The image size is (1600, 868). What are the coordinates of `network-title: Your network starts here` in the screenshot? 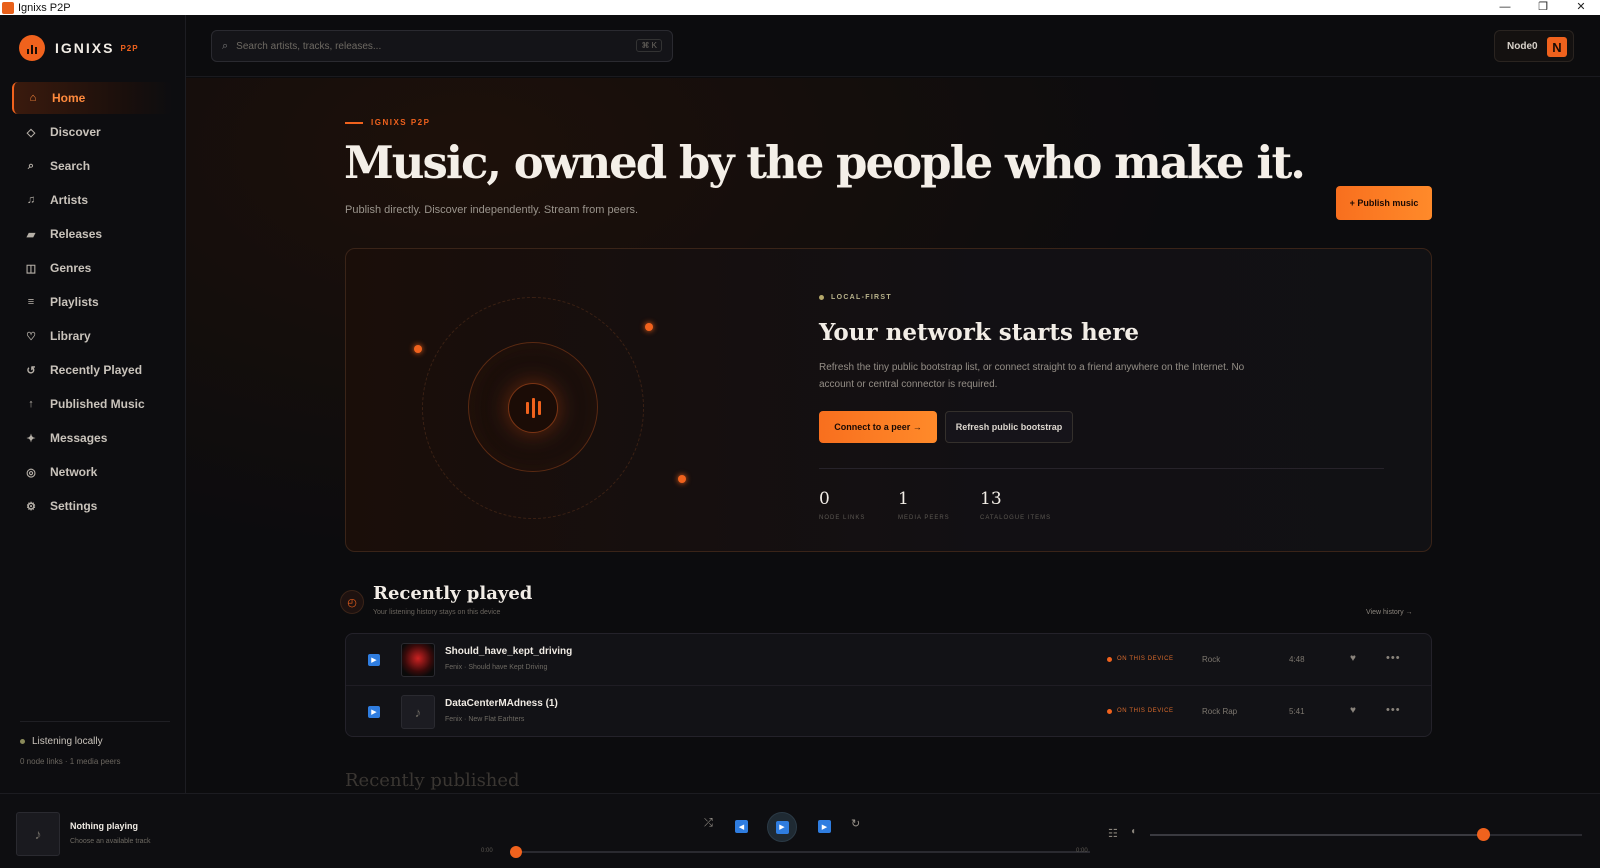 It's located at (979, 332).